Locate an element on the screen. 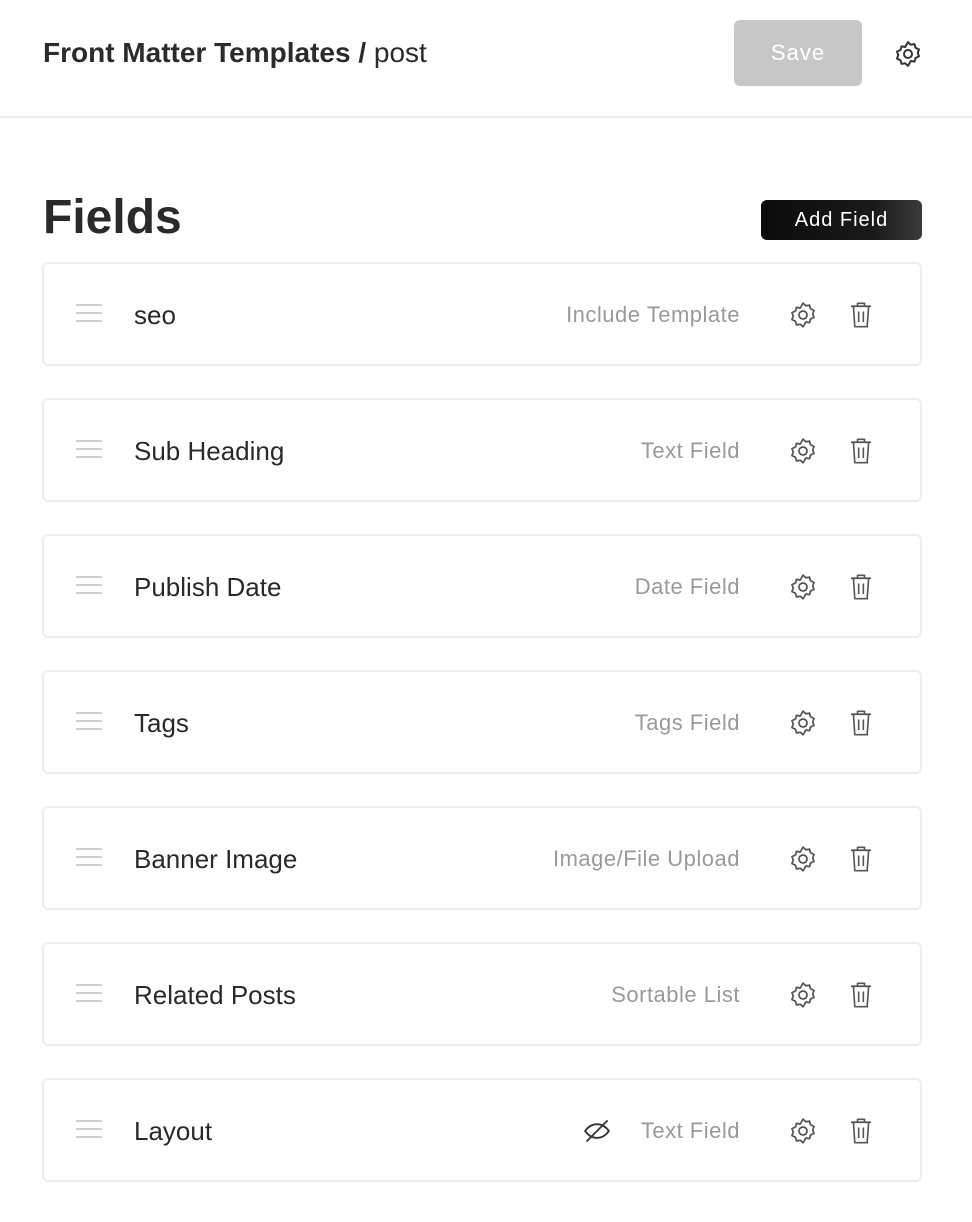 This screenshot has width=972, height=1222. breadcrumb-root-link: Front Matter Templates is located at coordinates (197, 52).